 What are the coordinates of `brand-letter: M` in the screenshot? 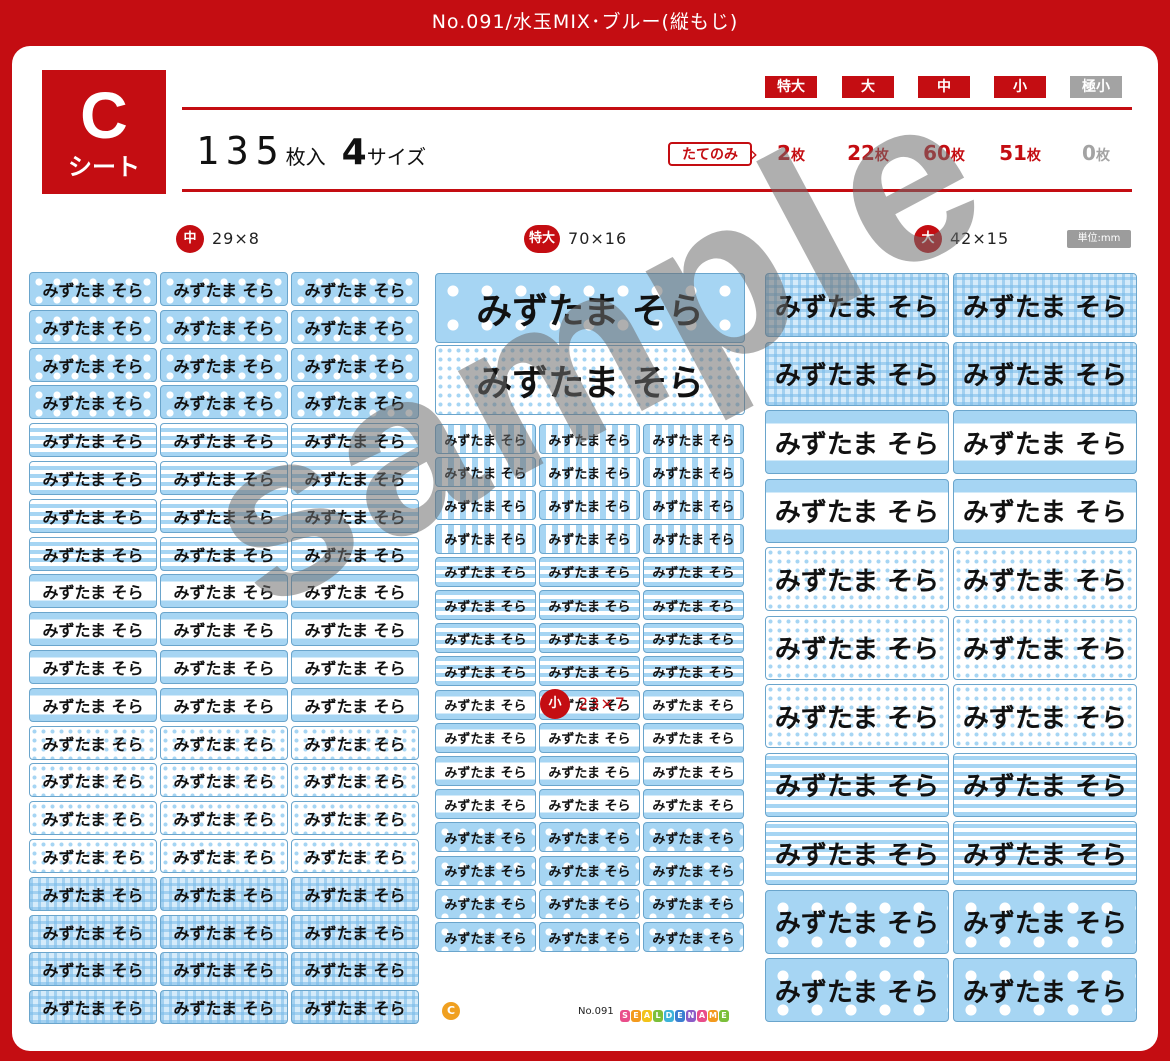 It's located at (713, 1016).